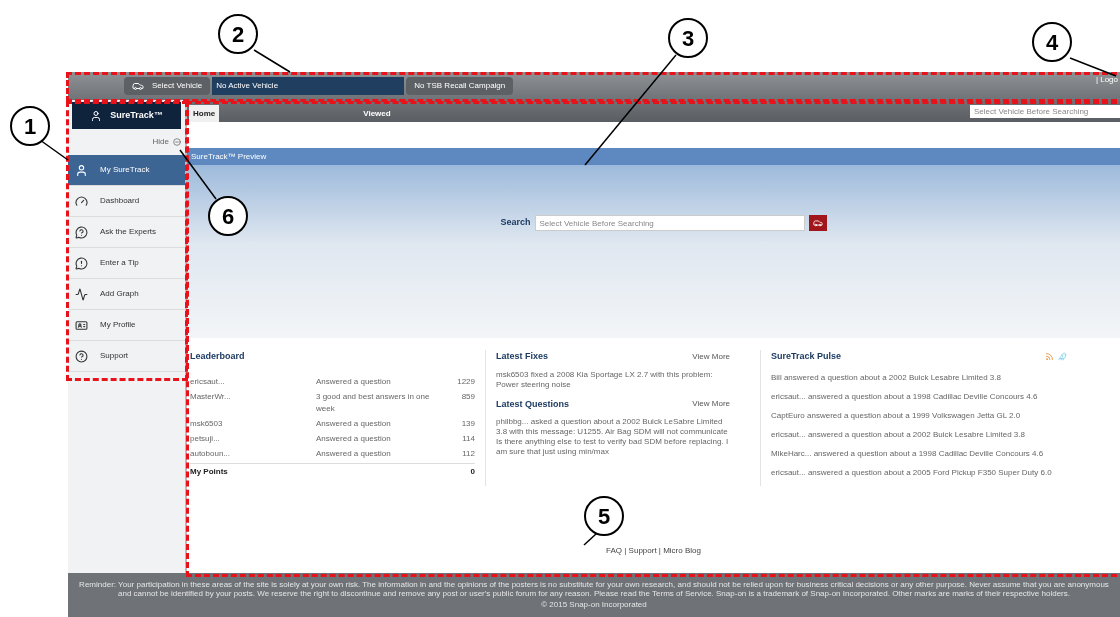 This screenshot has height=617, width=1120. I want to click on disclaimer-text: Reminder: Your participation in these areas of the site is solely at your own risk. The information in and the opinions of the posters is no substitute for your own research, and should not be relied upon for business critical decisions or any other purpose. Never assume that you are anonymous and cannot be identified by your posts. We reserve the right to discontinue and remove any post or user's public forum for any reason. Please read the Terms of Service. Snap-on is a trademark of Snap-on Incorporated. Other marks are marks of their respective holders., so click(594, 588).